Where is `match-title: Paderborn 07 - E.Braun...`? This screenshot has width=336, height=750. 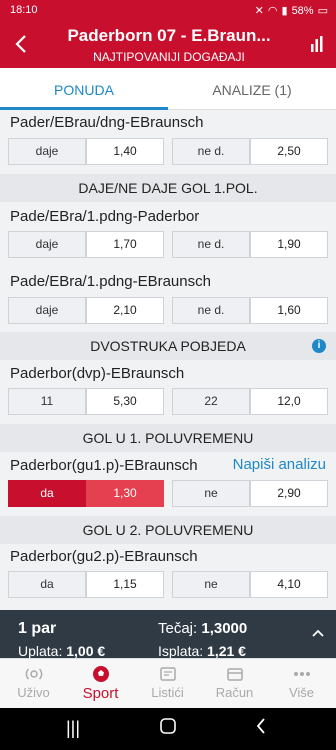
match-title: Paderborn 07 - E.Braun... is located at coordinates (169, 35).